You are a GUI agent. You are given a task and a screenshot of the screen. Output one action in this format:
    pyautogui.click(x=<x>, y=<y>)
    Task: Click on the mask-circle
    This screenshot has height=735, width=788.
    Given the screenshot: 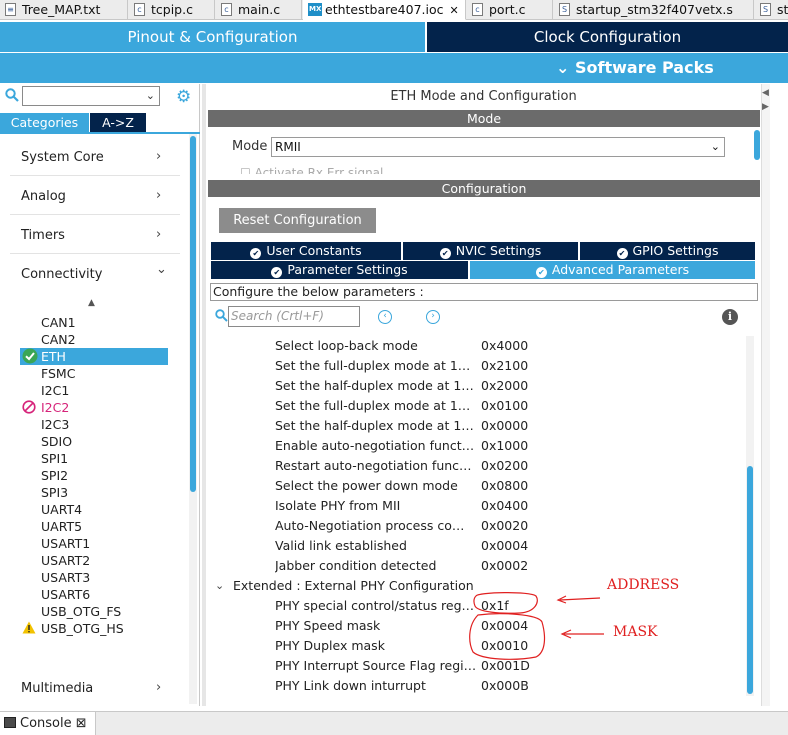 What is the action you would take?
    pyautogui.click(x=507, y=636)
    